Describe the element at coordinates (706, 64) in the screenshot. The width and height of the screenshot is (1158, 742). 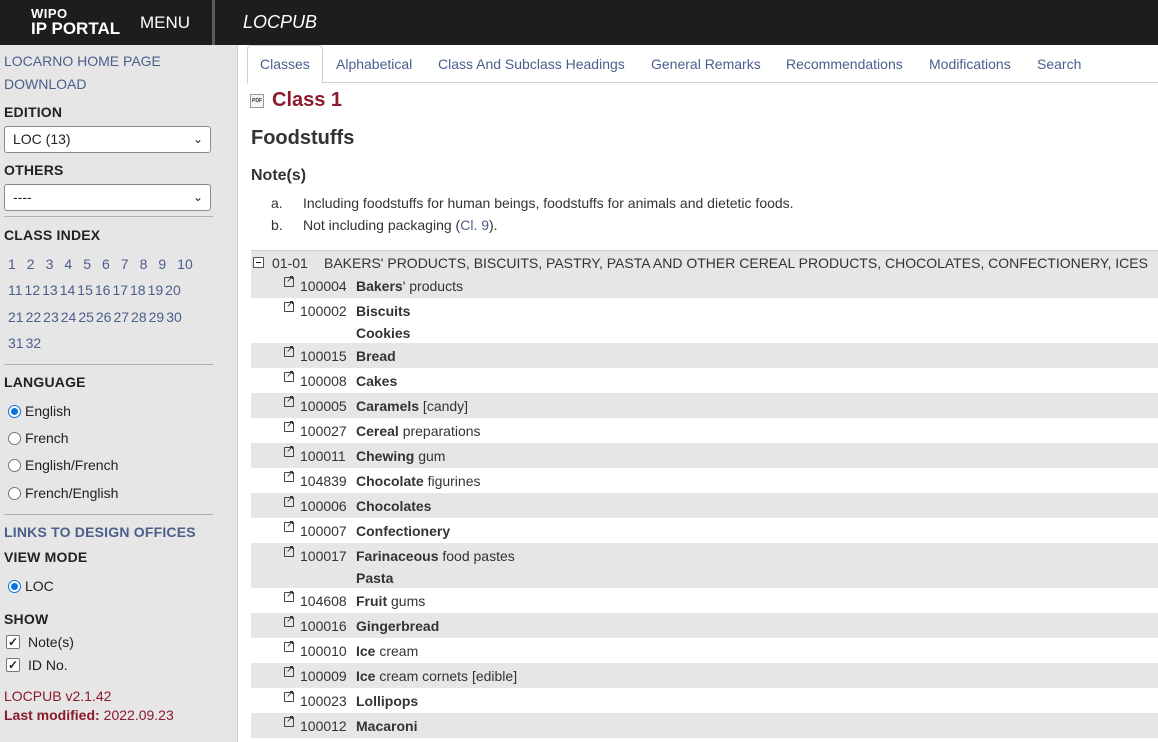
I see `tab-general-remarks: General Remarks` at that location.